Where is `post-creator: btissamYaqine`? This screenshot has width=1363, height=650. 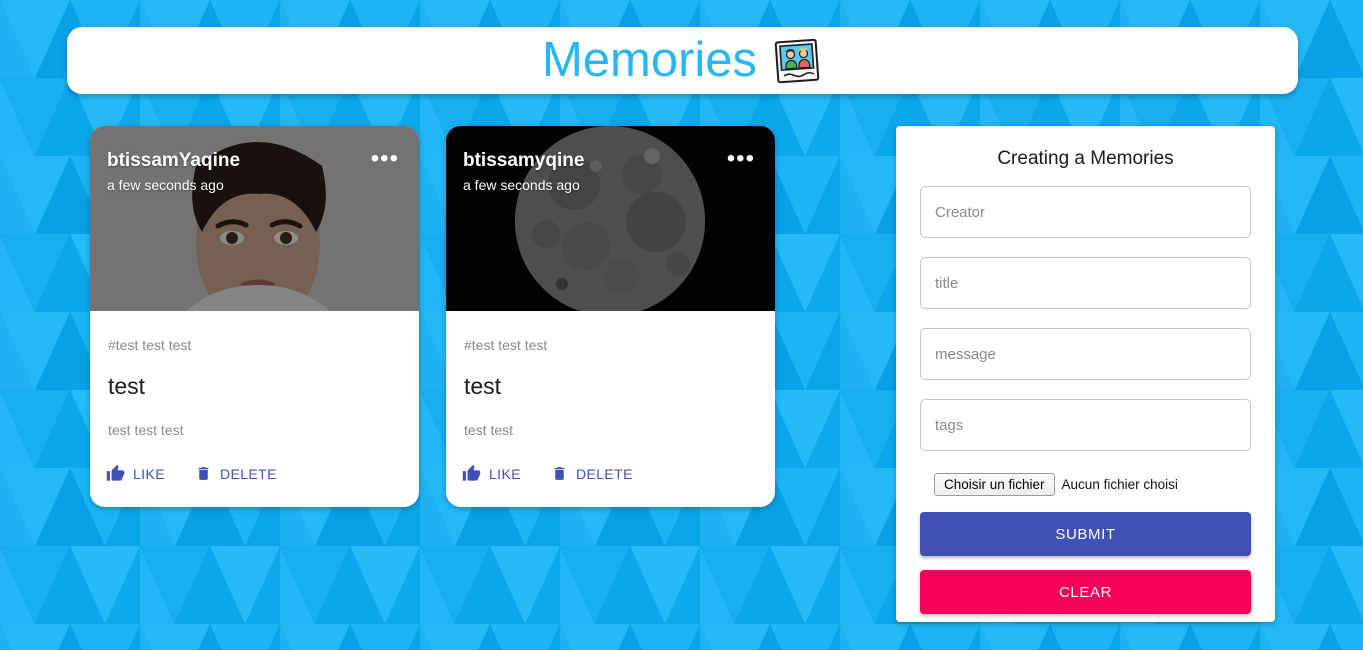 post-creator: btissamYaqine is located at coordinates (174, 160).